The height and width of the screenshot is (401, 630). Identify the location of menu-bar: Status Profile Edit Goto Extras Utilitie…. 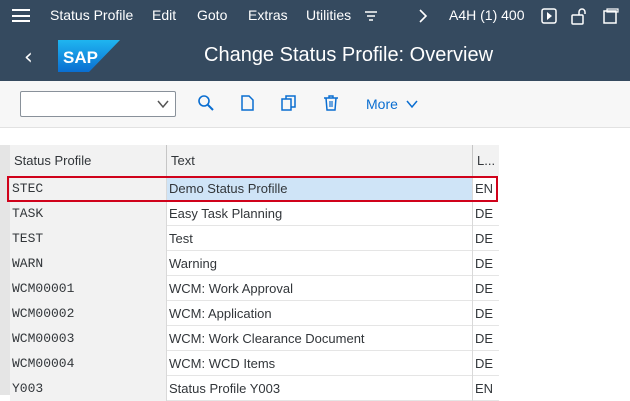
(315, 15).